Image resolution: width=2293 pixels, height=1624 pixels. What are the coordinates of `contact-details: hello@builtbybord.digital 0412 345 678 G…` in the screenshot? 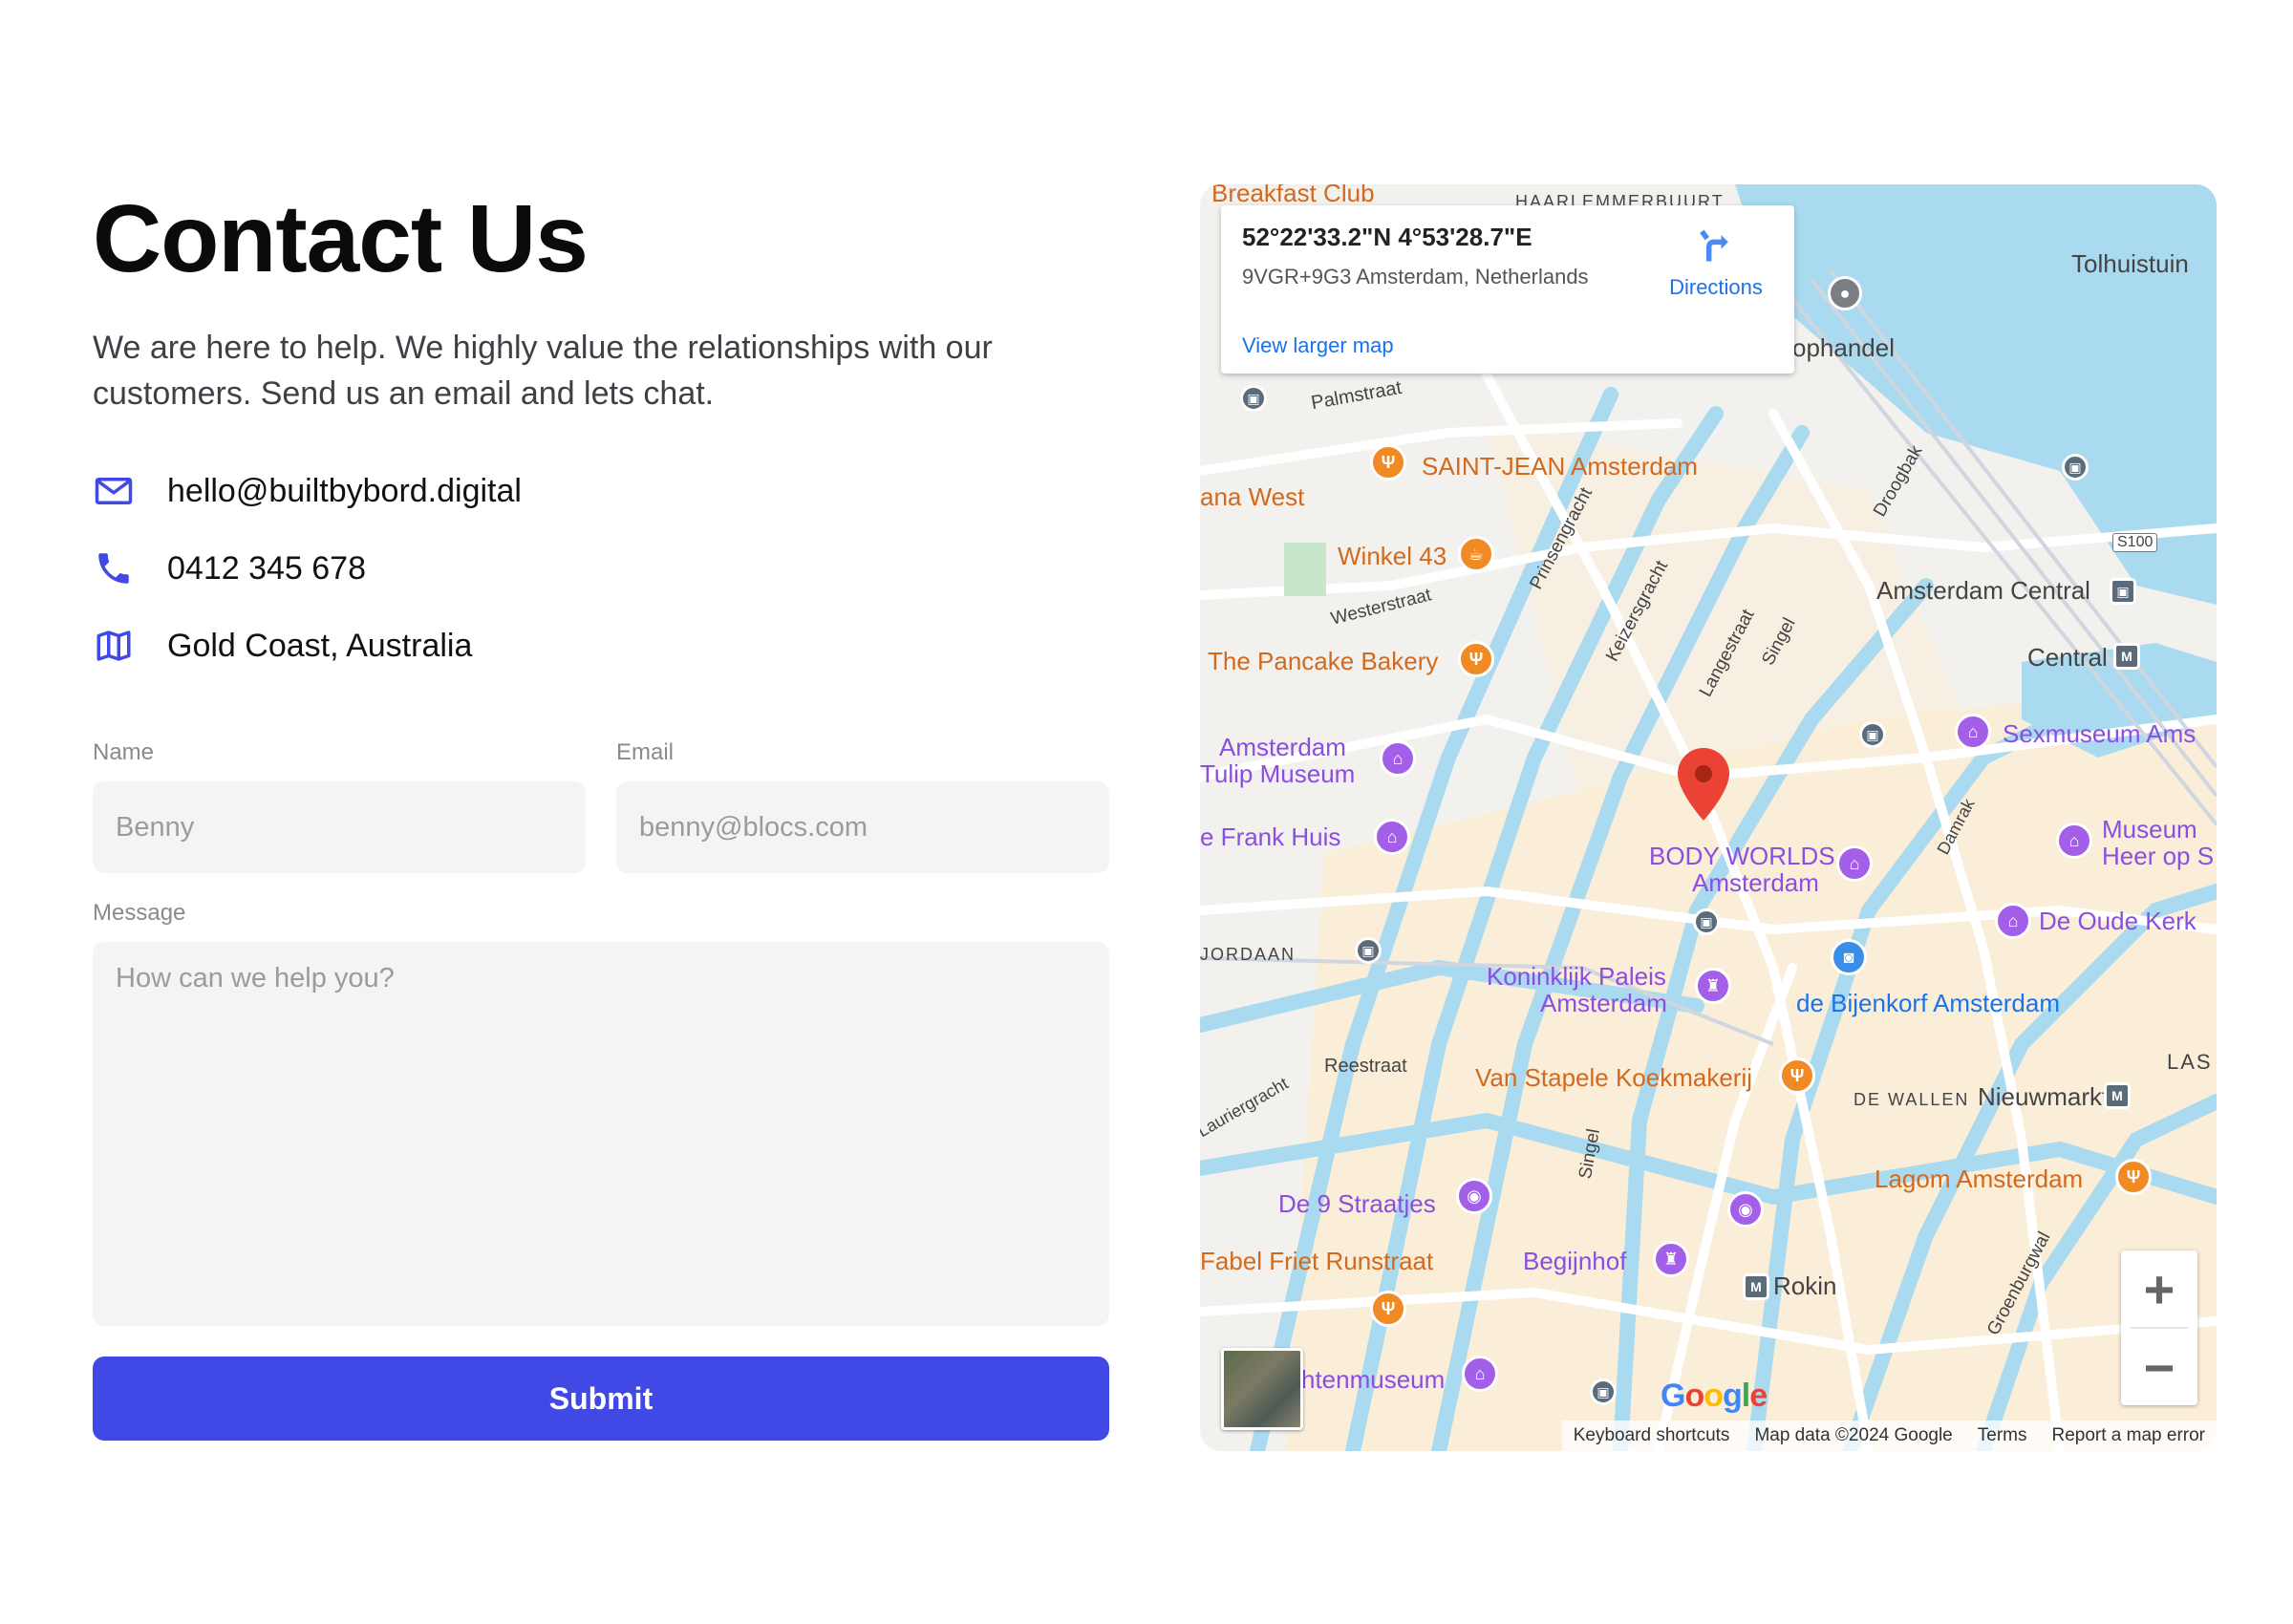 It's located at (601, 569).